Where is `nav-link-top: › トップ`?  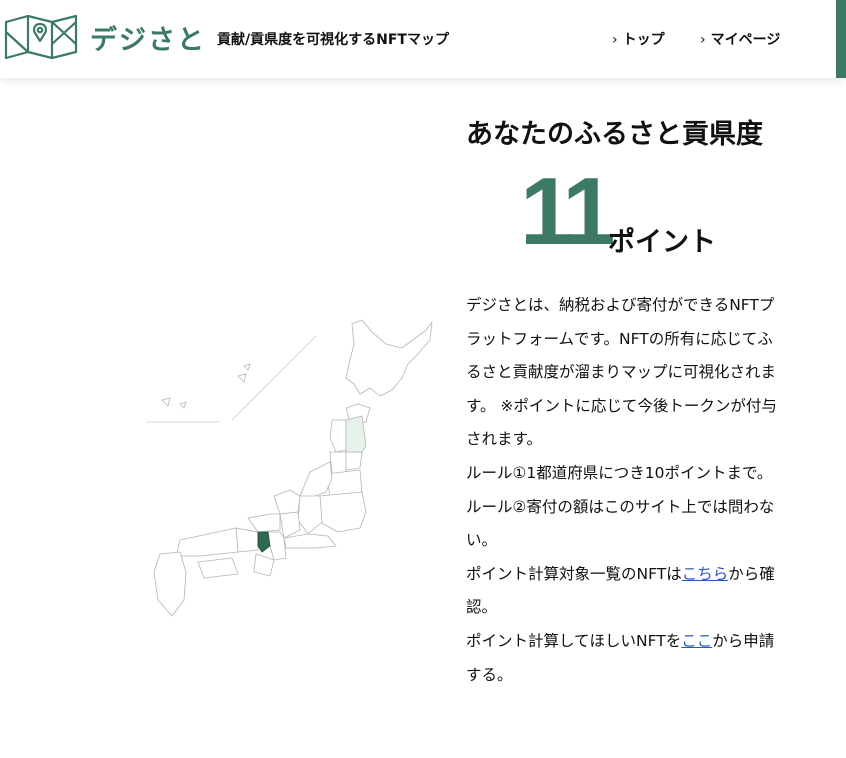 nav-link-top: › トップ is located at coordinates (638, 39).